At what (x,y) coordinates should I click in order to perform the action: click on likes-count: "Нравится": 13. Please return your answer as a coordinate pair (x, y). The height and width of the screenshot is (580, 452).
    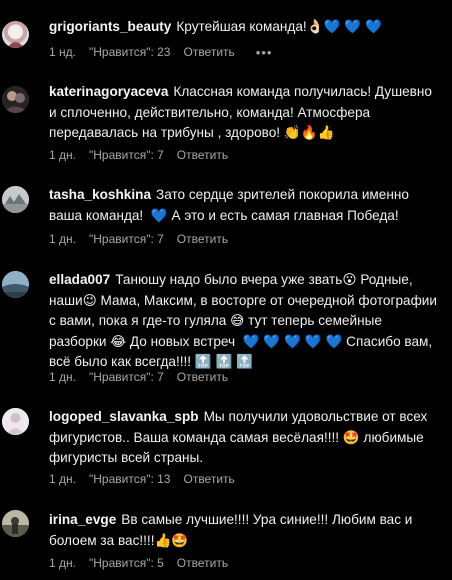
    Looking at the image, I should click on (130, 479).